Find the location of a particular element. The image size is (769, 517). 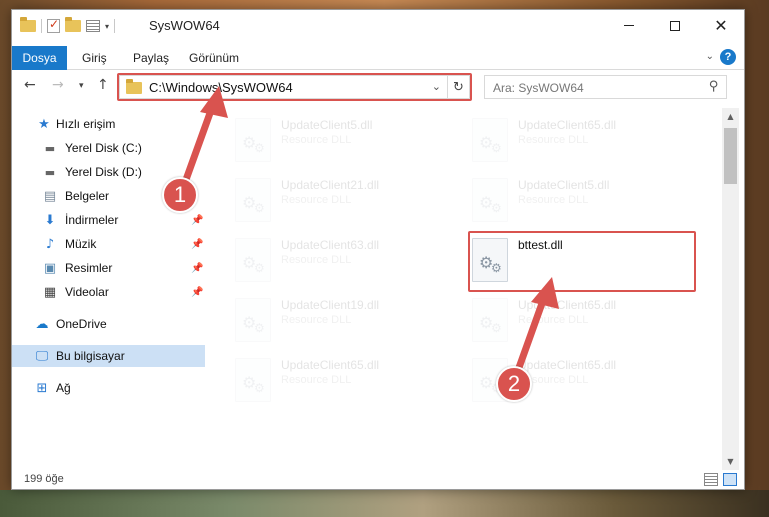

large-icons-view-icon is located at coordinates (730, 479).